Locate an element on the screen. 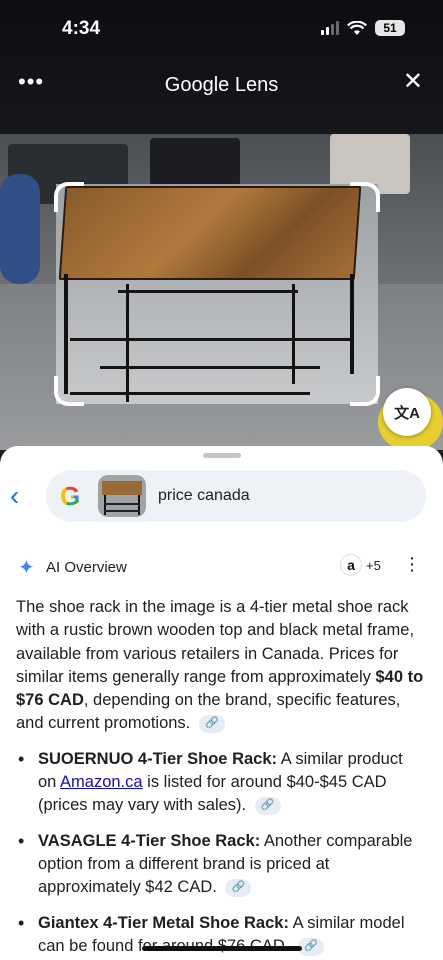 This screenshot has width=443, height=960. close-icon: ✕ is located at coordinates (413, 82).